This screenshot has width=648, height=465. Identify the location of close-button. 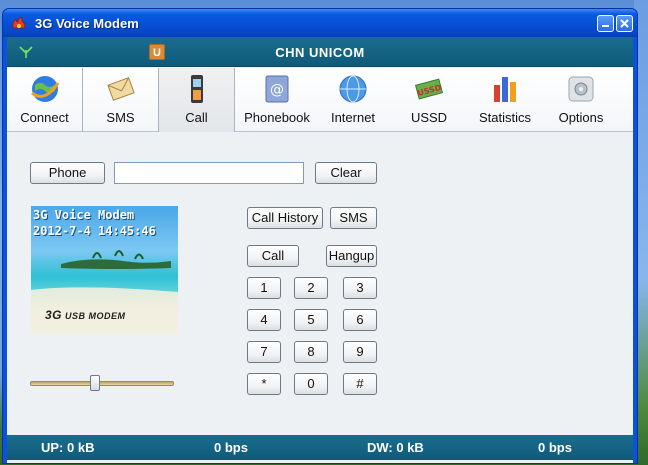
(624, 23).